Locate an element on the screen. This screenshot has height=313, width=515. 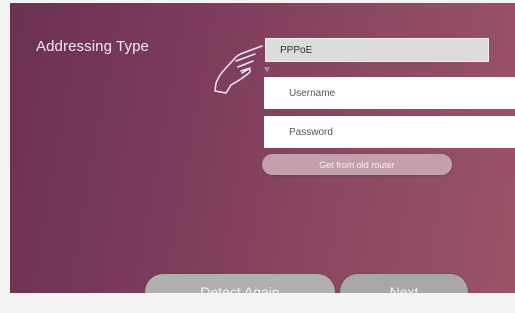
addressing-type-value: PPPoE is located at coordinates (296, 50).